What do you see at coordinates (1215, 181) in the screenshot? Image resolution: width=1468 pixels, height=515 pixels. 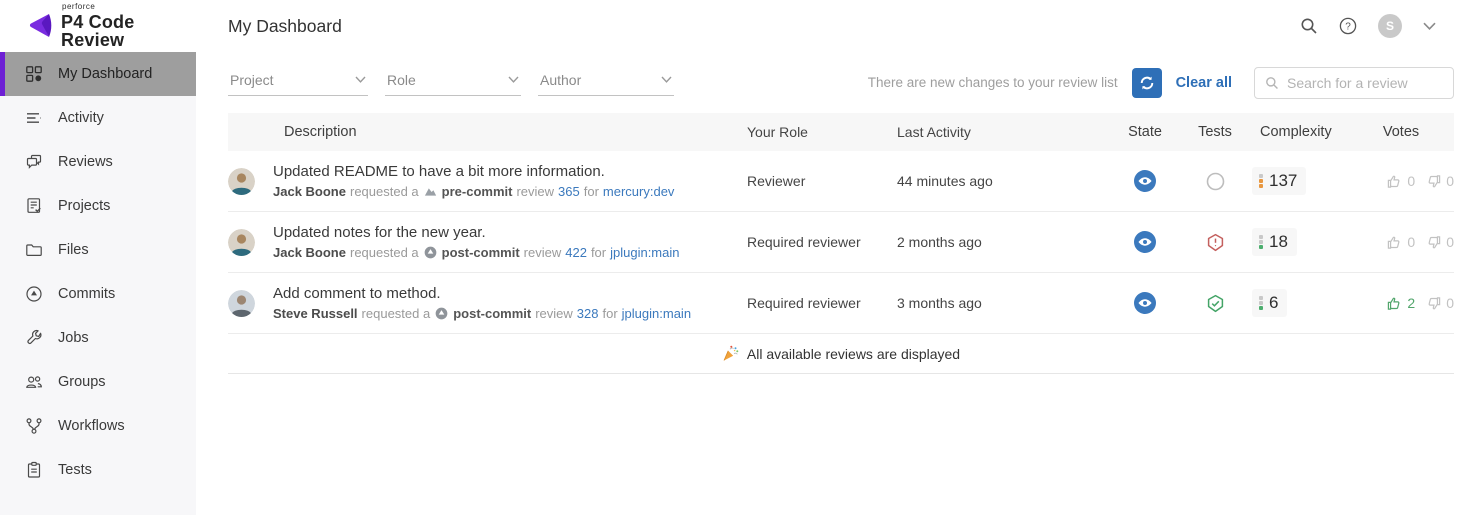 I see `tests-not-run-icon` at bounding box center [1215, 181].